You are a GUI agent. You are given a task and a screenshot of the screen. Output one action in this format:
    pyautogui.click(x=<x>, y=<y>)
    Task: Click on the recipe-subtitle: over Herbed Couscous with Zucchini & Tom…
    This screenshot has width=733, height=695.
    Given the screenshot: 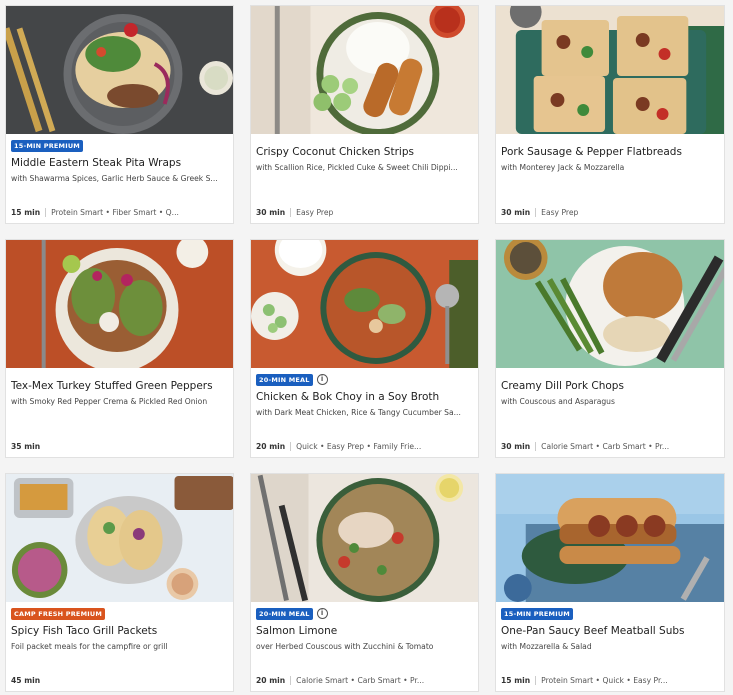 What is the action you would take?
    pyautogui.click(x=345, y=646)
    